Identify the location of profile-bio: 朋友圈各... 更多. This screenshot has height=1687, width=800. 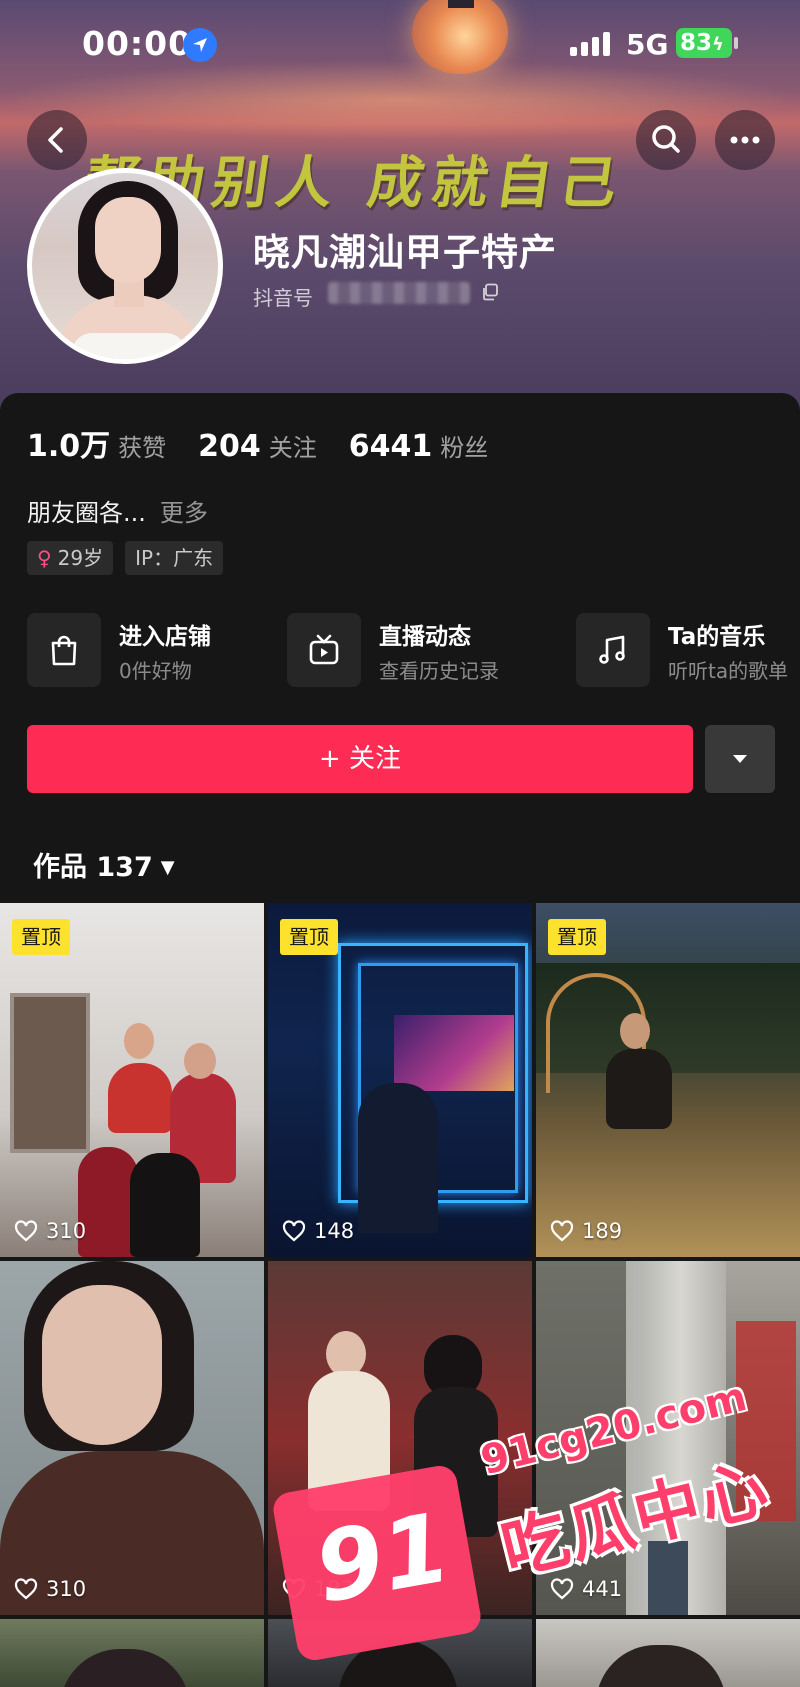
(117, 510).